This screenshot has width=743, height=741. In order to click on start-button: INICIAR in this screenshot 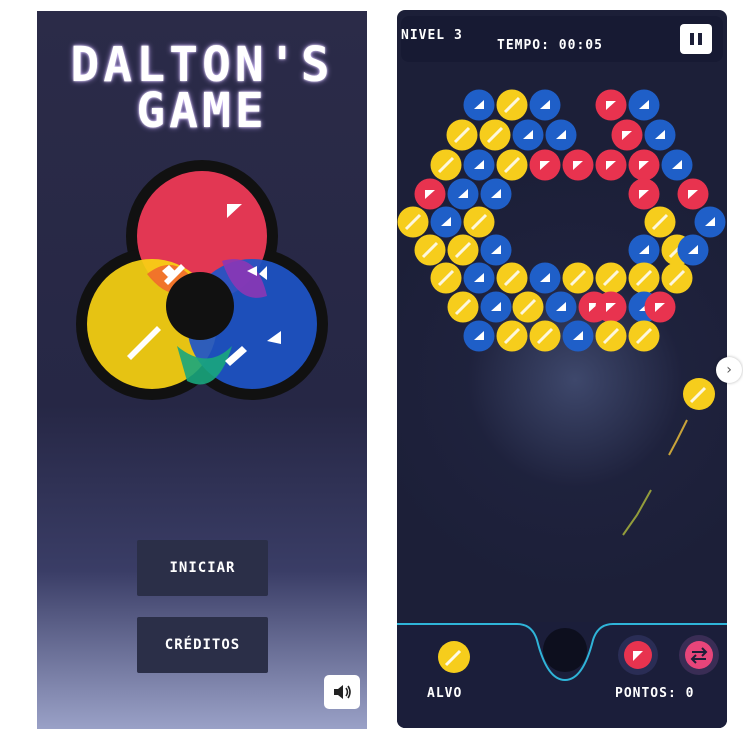, I will do `click(202, 568)`.